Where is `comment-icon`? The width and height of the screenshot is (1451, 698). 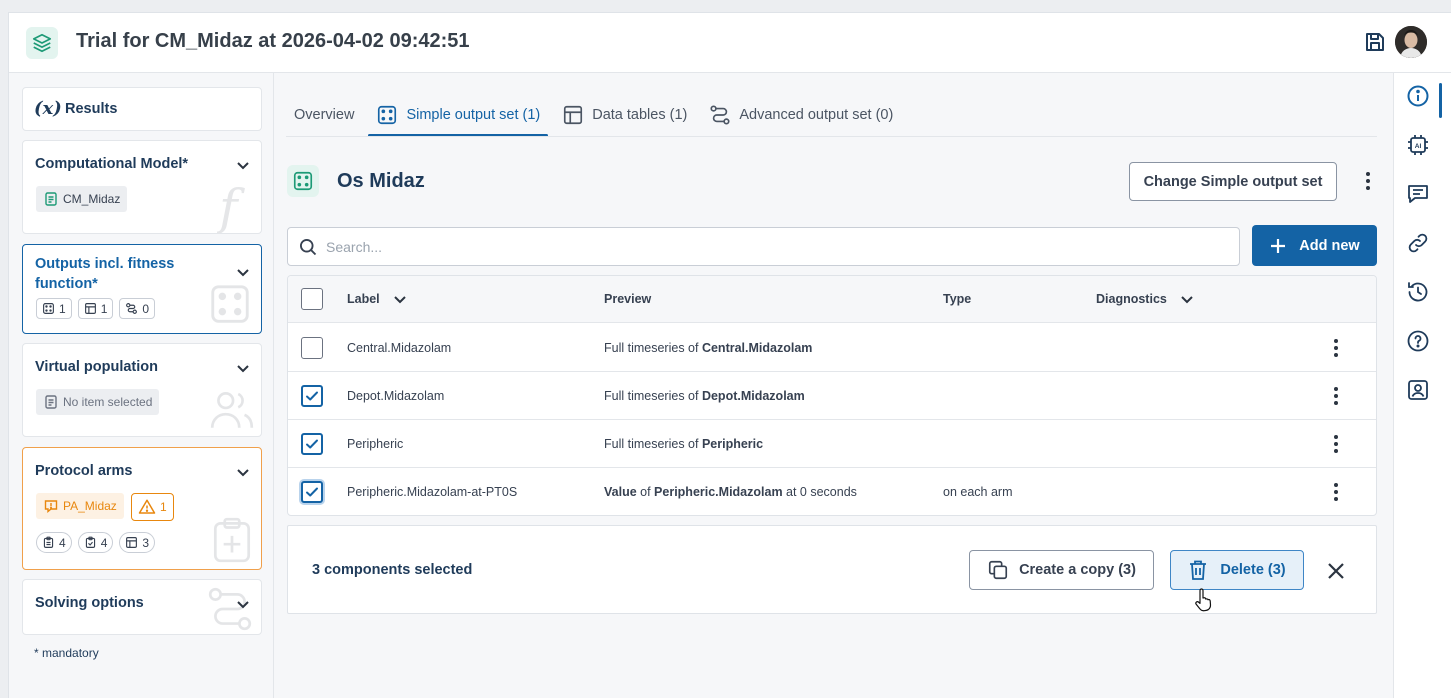 comment-icon is located at coordinates (1418, 194).